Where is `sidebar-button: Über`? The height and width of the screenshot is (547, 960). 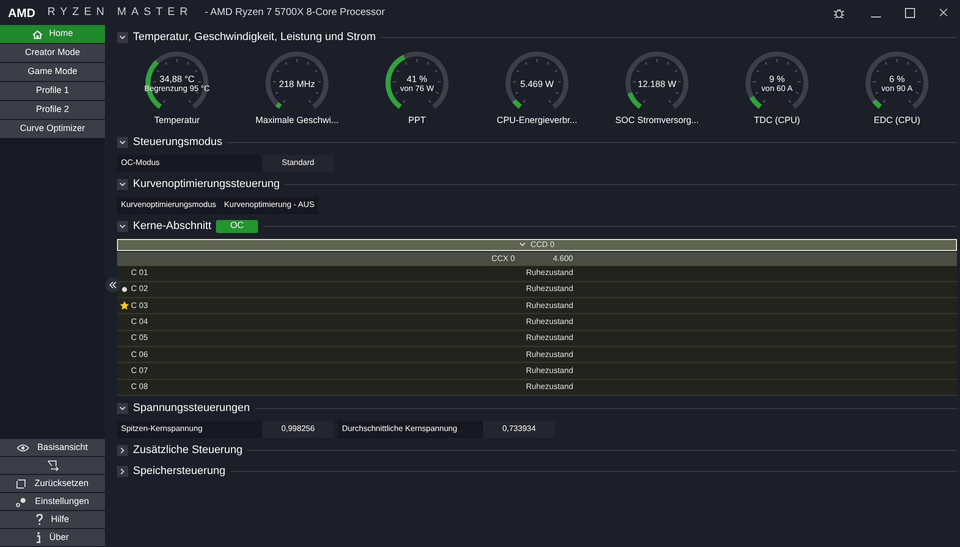
sidebar-button: Über is located at coordinates (52, 537).